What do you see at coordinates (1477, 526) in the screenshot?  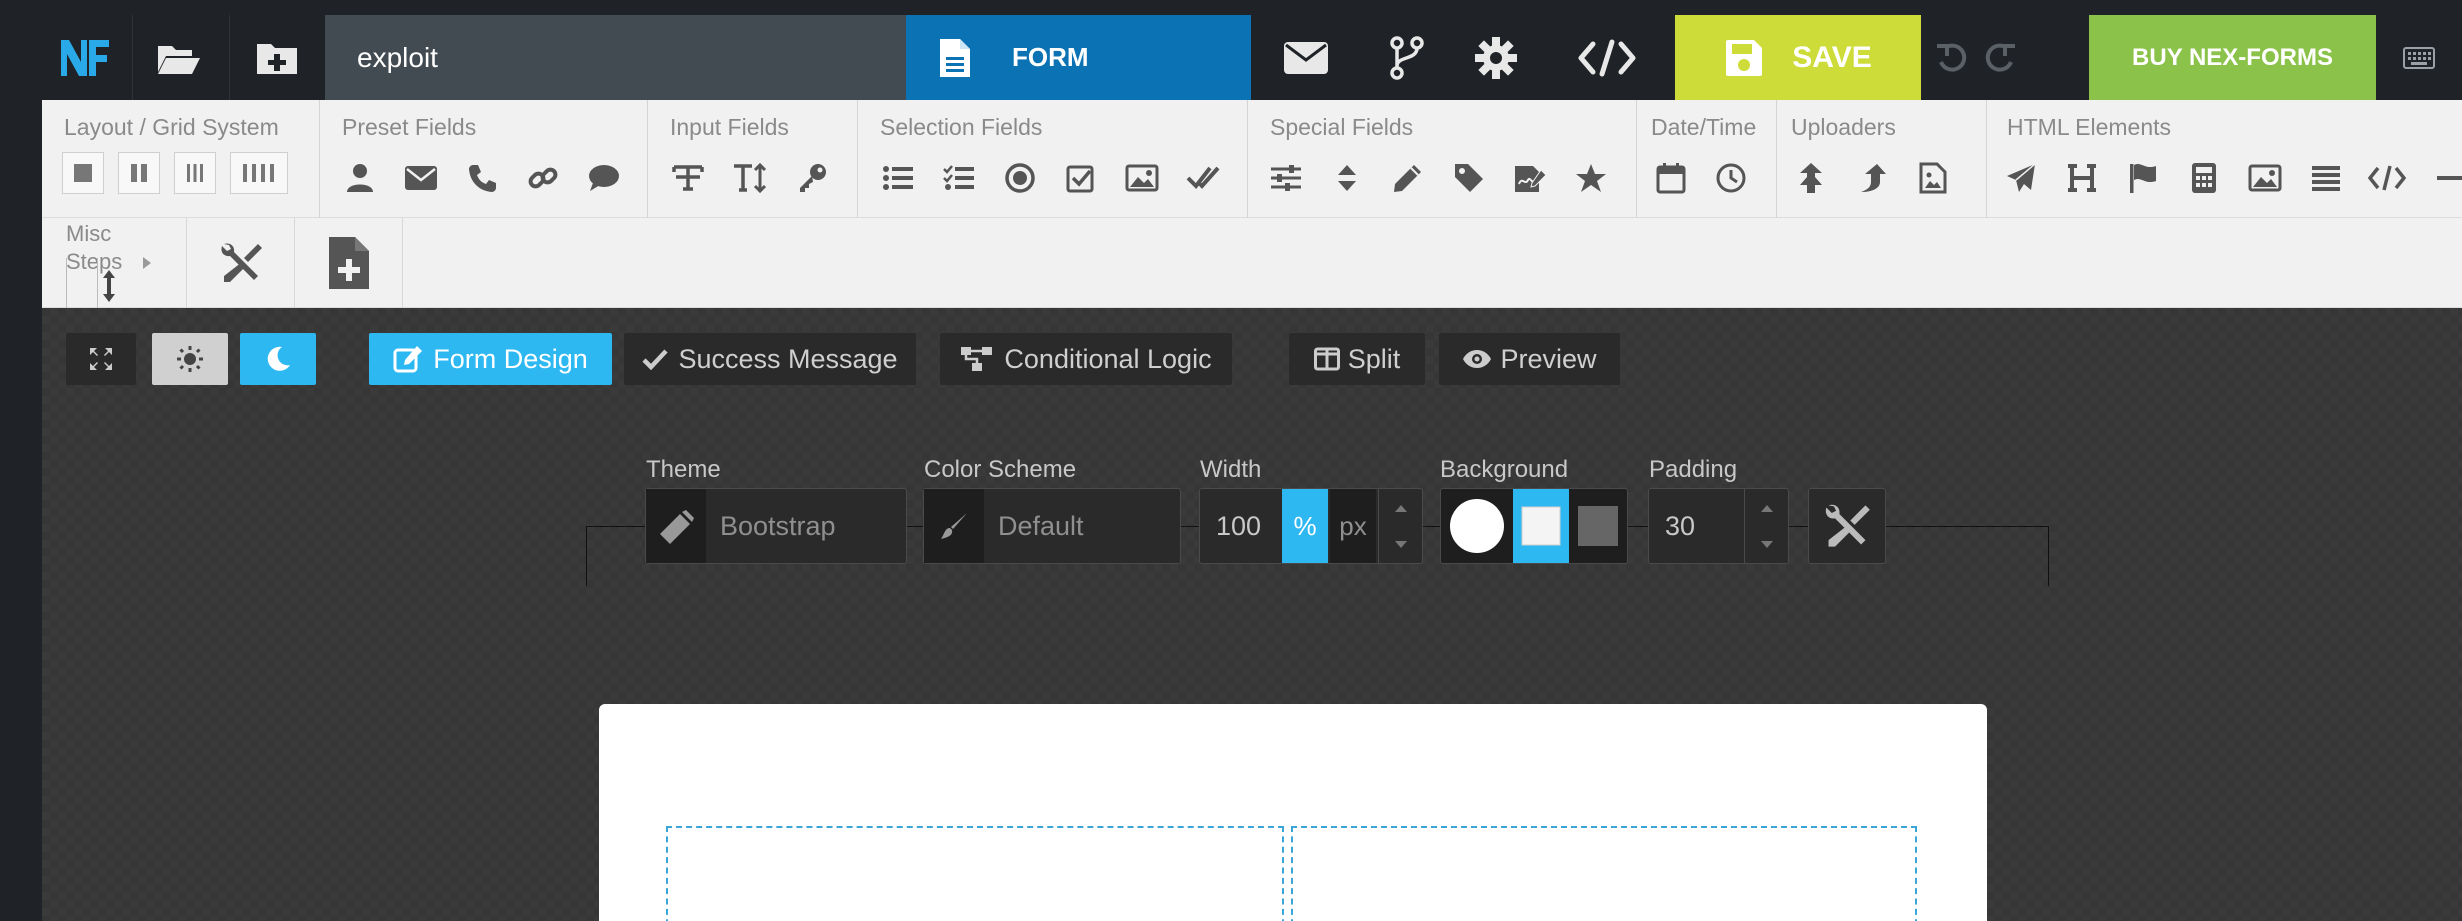 I see `background-white-option` at bounding box center [1477, 526].